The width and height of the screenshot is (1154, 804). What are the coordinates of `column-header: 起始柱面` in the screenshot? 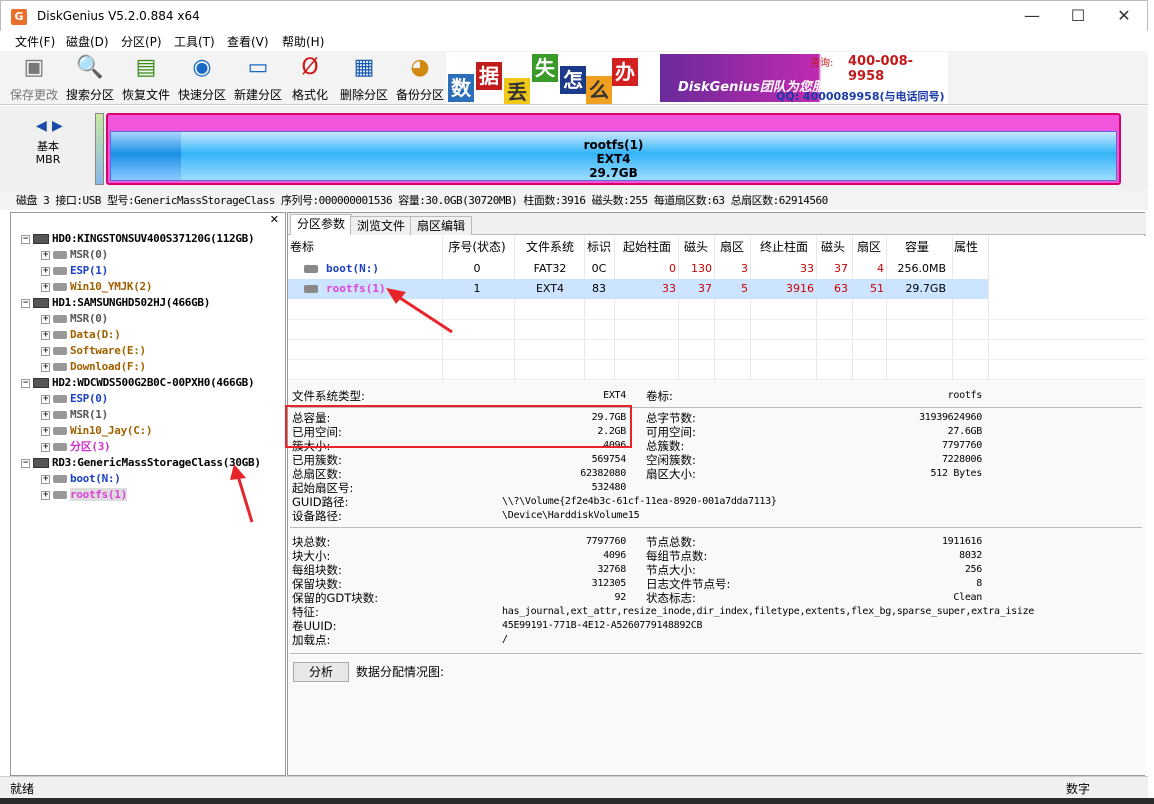 It's located at (647, 247).